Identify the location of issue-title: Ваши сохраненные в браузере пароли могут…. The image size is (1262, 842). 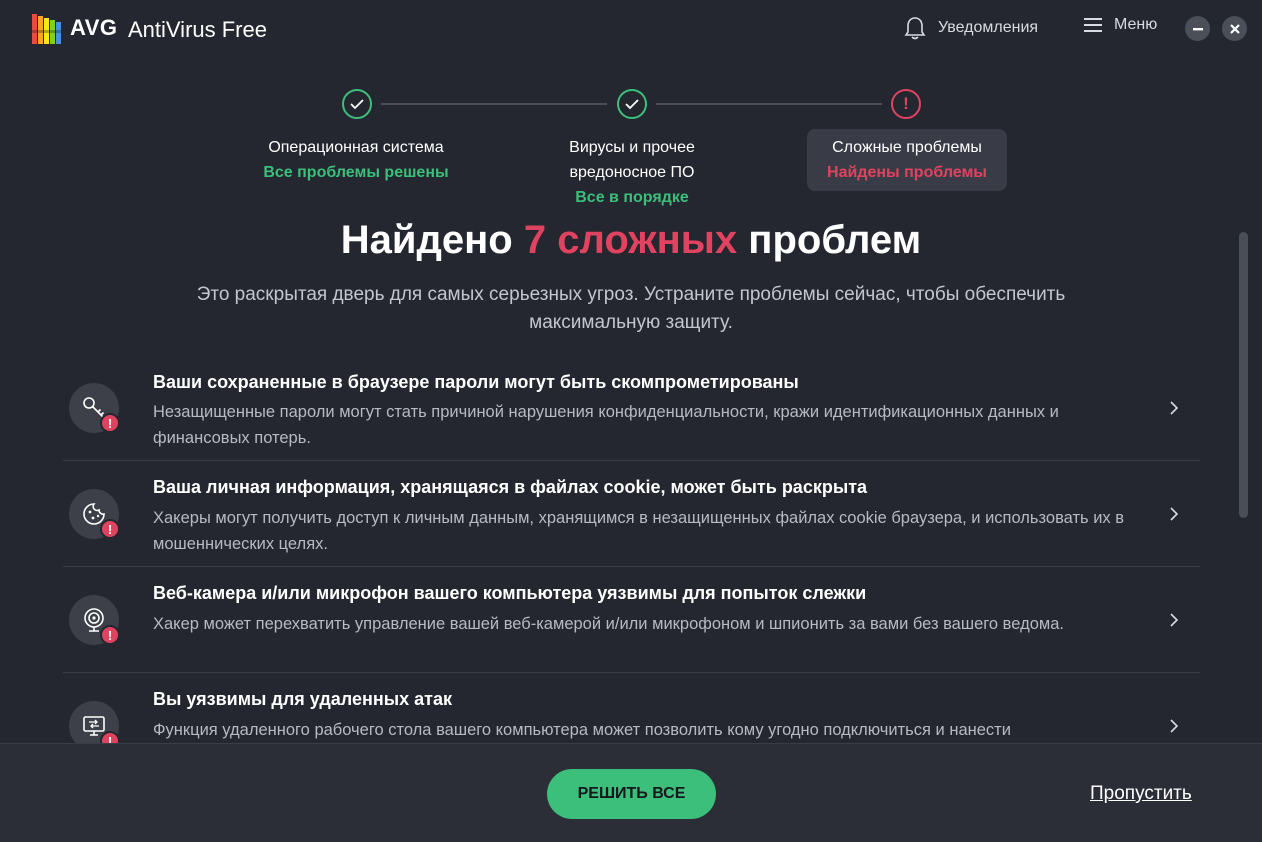
(476, 382).